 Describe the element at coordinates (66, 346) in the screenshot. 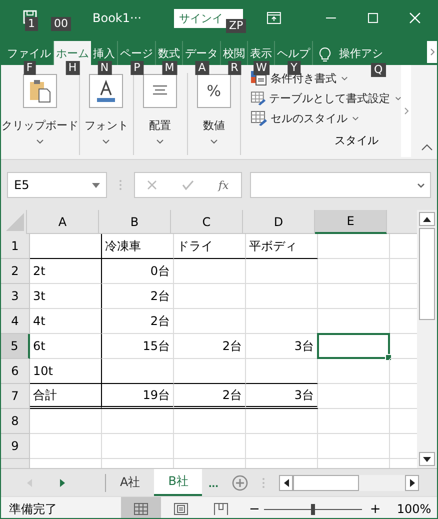

I see `table-cell: 6t` at that location.